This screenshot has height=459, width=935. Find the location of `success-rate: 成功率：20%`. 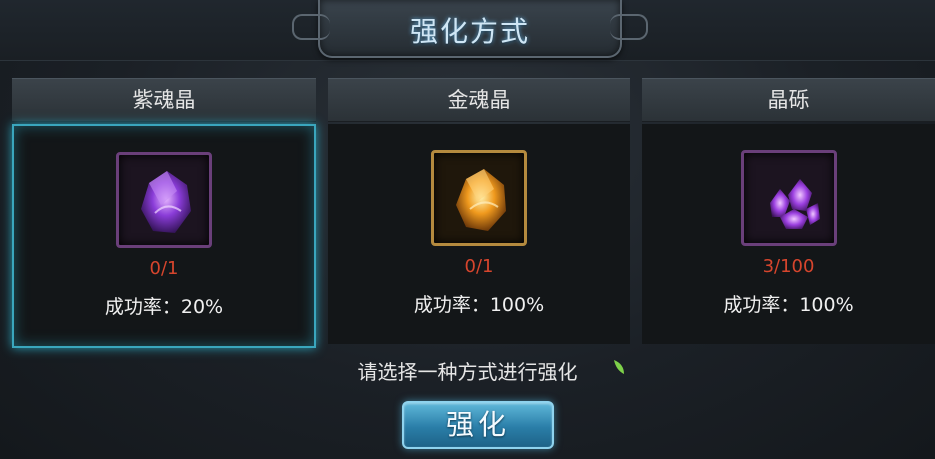

success-rate: 成功率：20% is located at coordinates (164, 307).